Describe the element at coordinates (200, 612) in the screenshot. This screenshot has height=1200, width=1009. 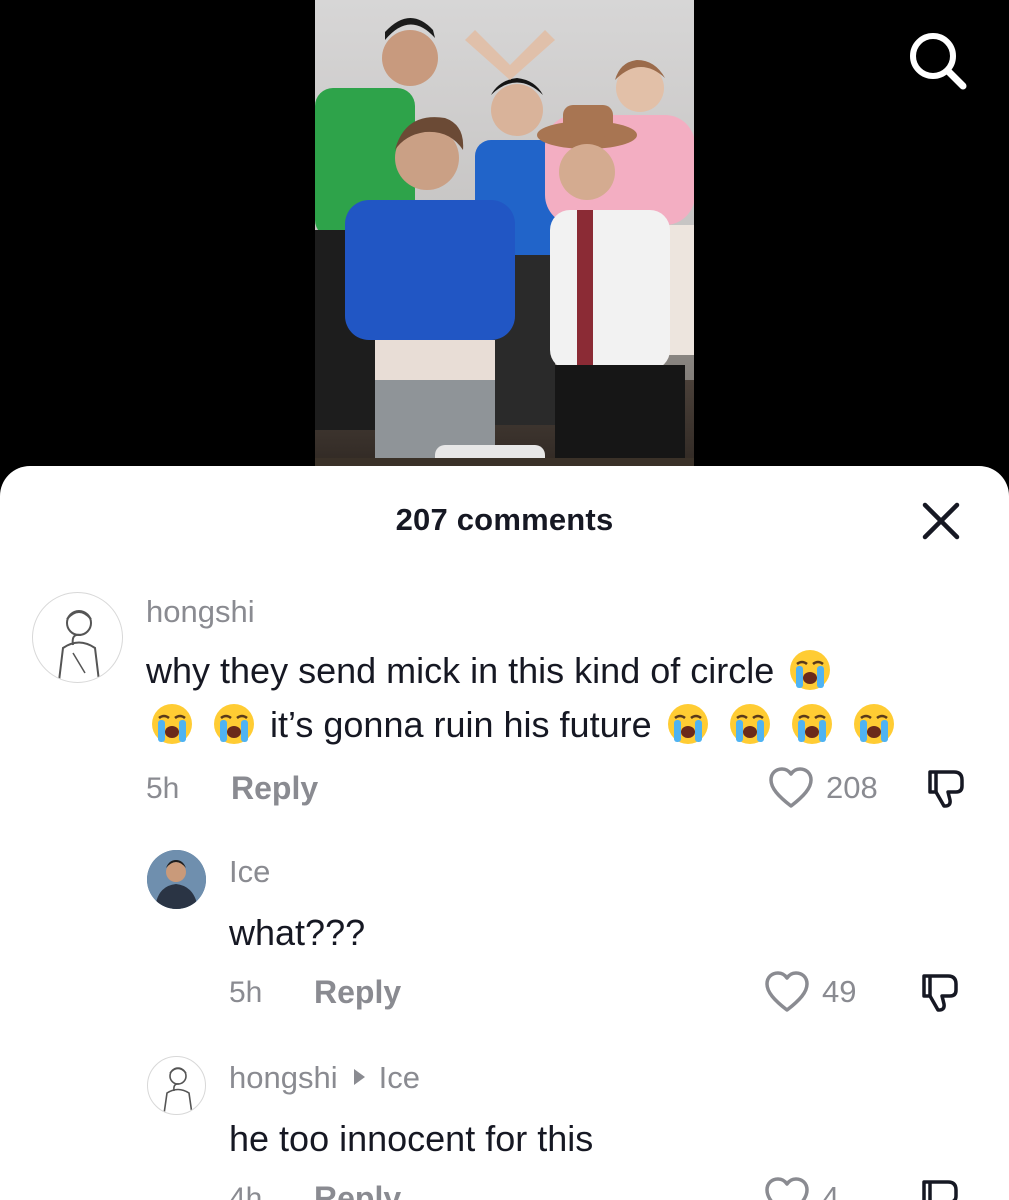
I see `comment-username: hongshi` at that location.